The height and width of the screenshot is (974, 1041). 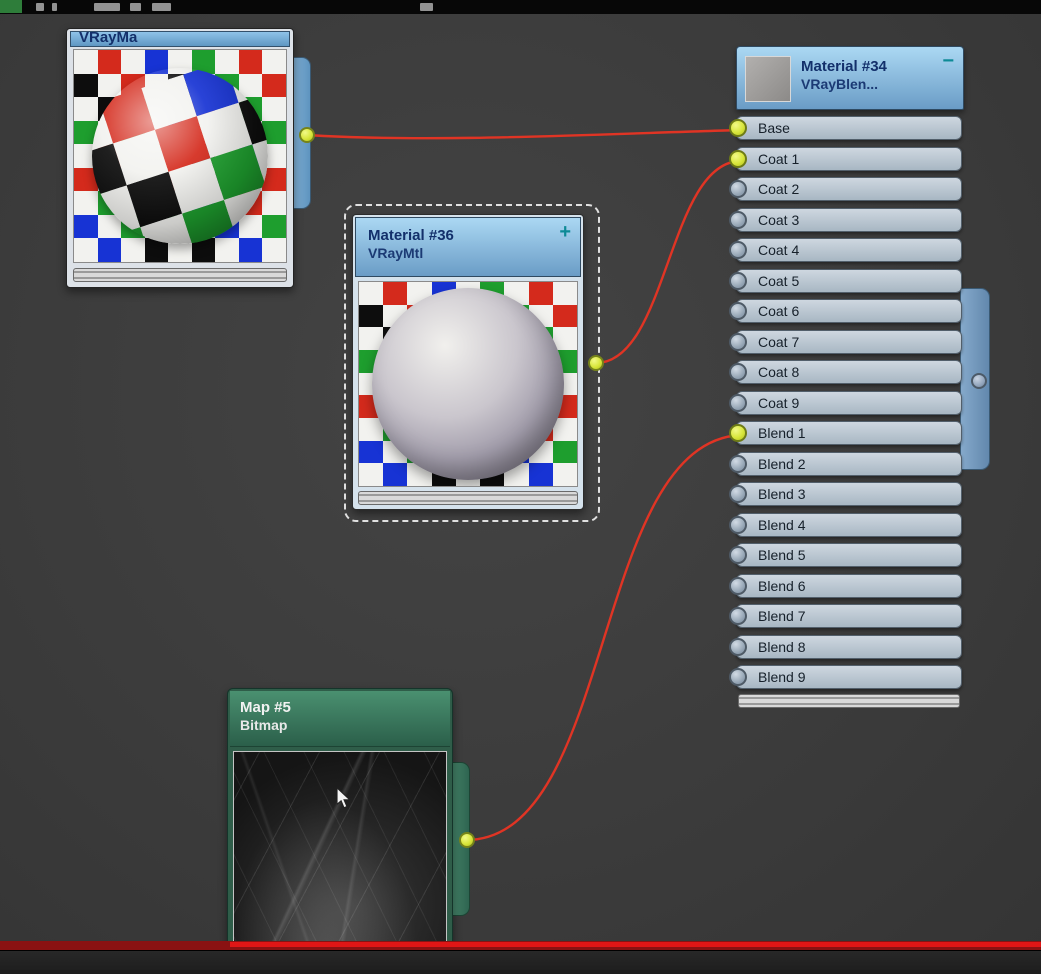 I want to click on slot-coat-9: Coat 9, so click(x=845, y=402).